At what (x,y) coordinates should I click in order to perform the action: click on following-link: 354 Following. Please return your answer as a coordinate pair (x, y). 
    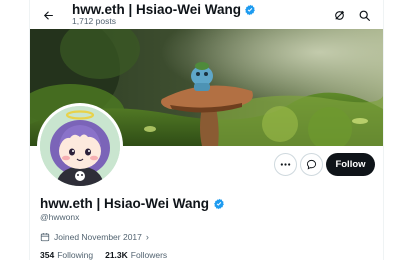
    Looking at the image, I should click on (66, 255).